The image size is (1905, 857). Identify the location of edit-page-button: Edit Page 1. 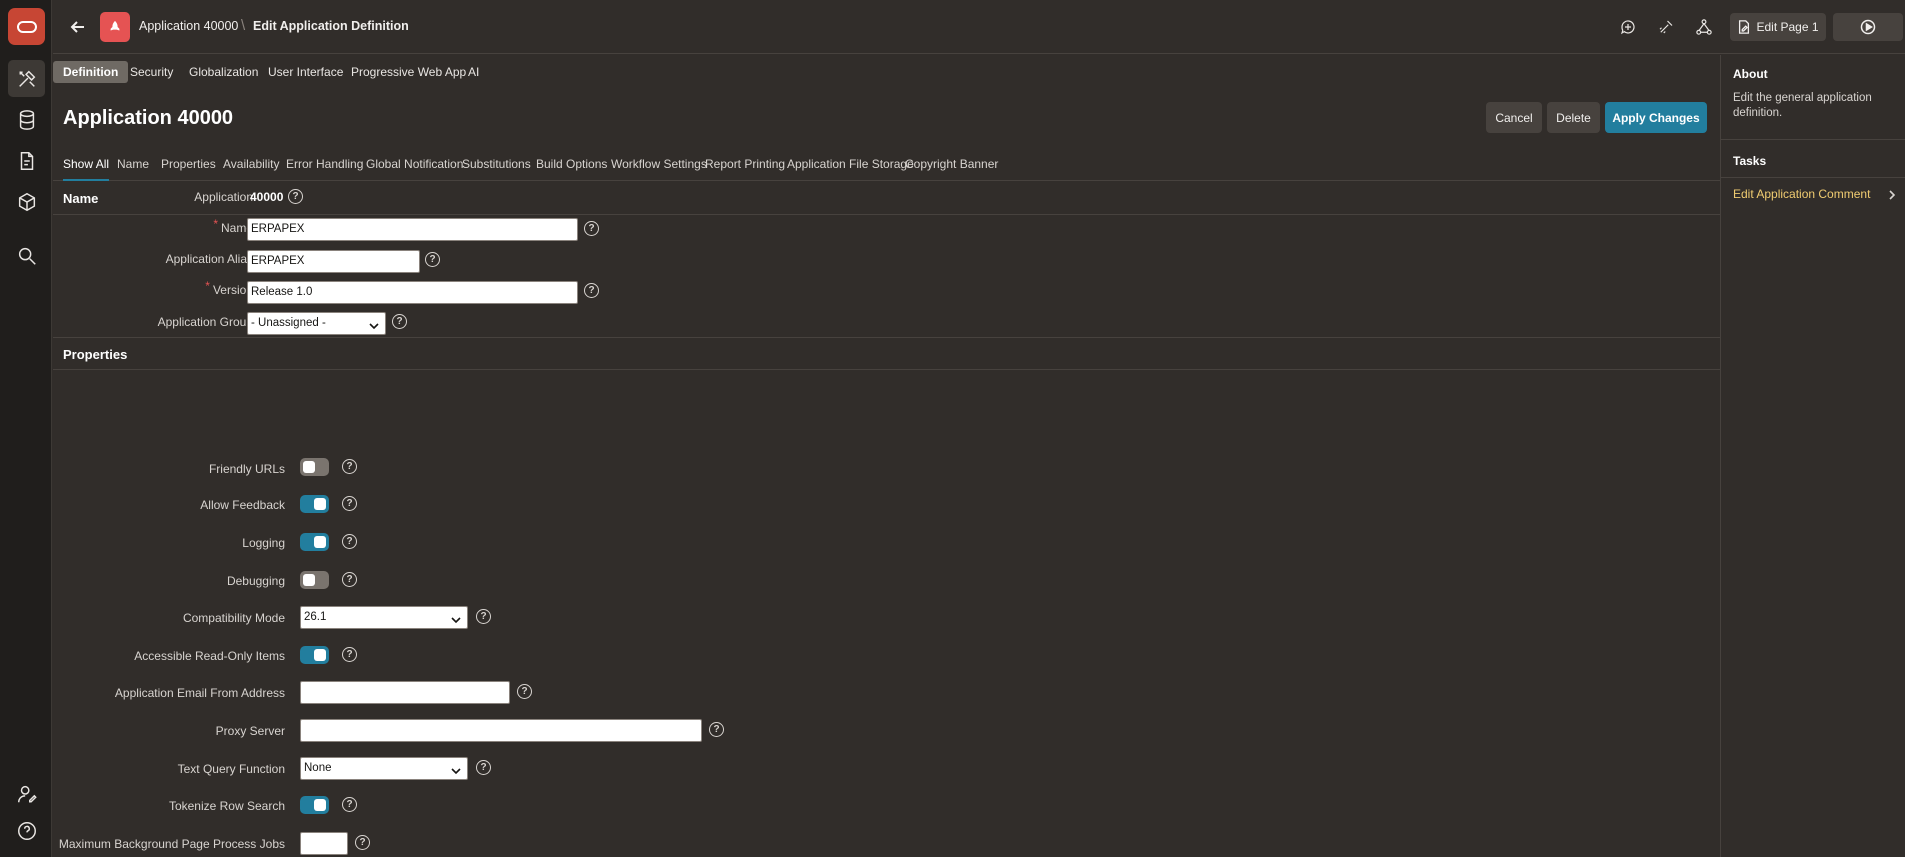
(1778, 27).